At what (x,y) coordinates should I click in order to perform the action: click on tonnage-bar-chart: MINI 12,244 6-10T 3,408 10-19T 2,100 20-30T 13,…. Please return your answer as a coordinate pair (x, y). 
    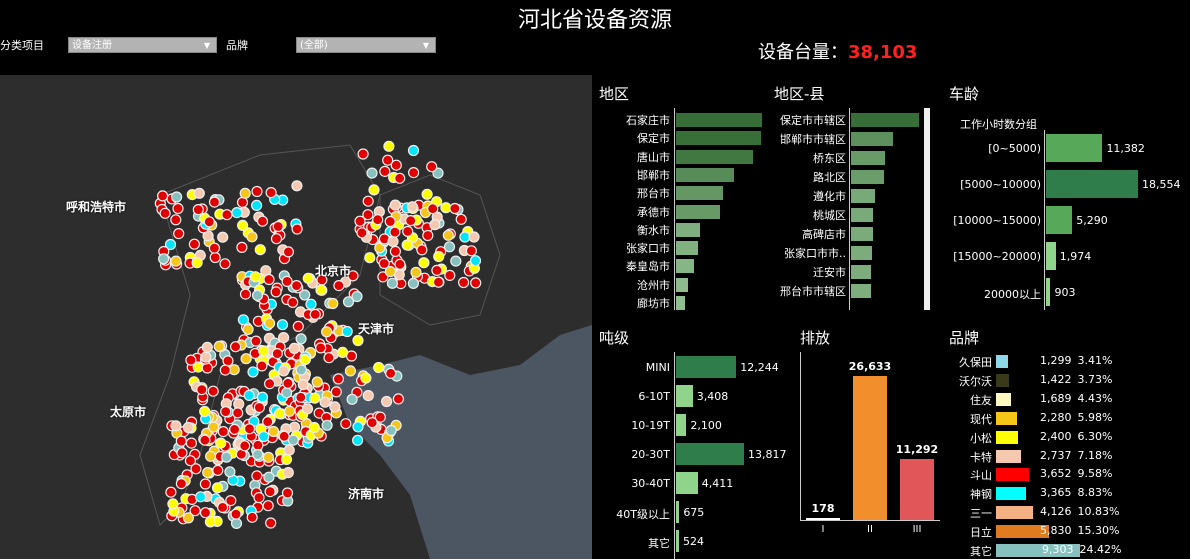
    Looking at the image, I should click on (696, 455).